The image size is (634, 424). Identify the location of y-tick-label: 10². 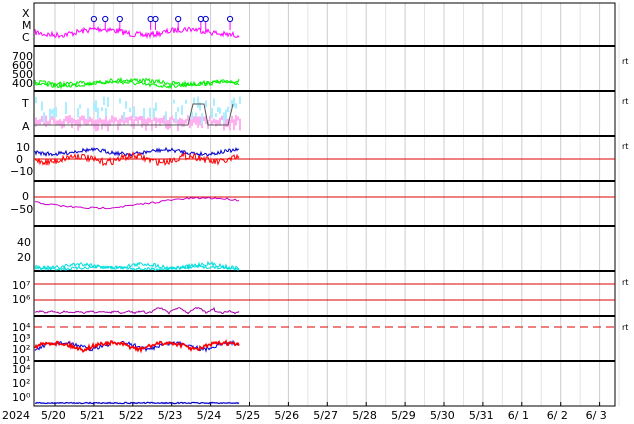
(21, 383).